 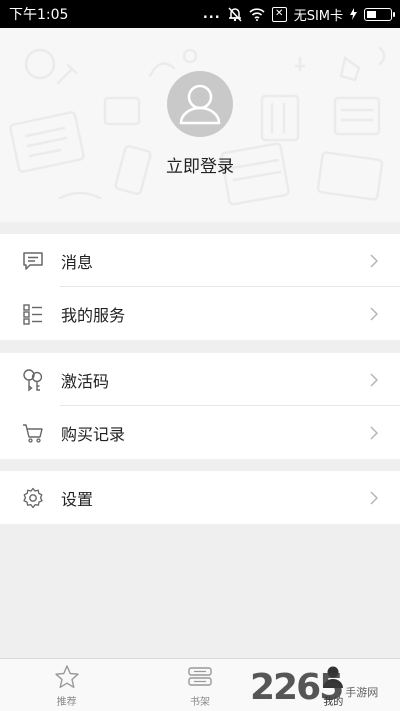 What do you see at coordinates (333, 677) in the screenshot?
I see `user-icon` at bounding box center [333, 677].